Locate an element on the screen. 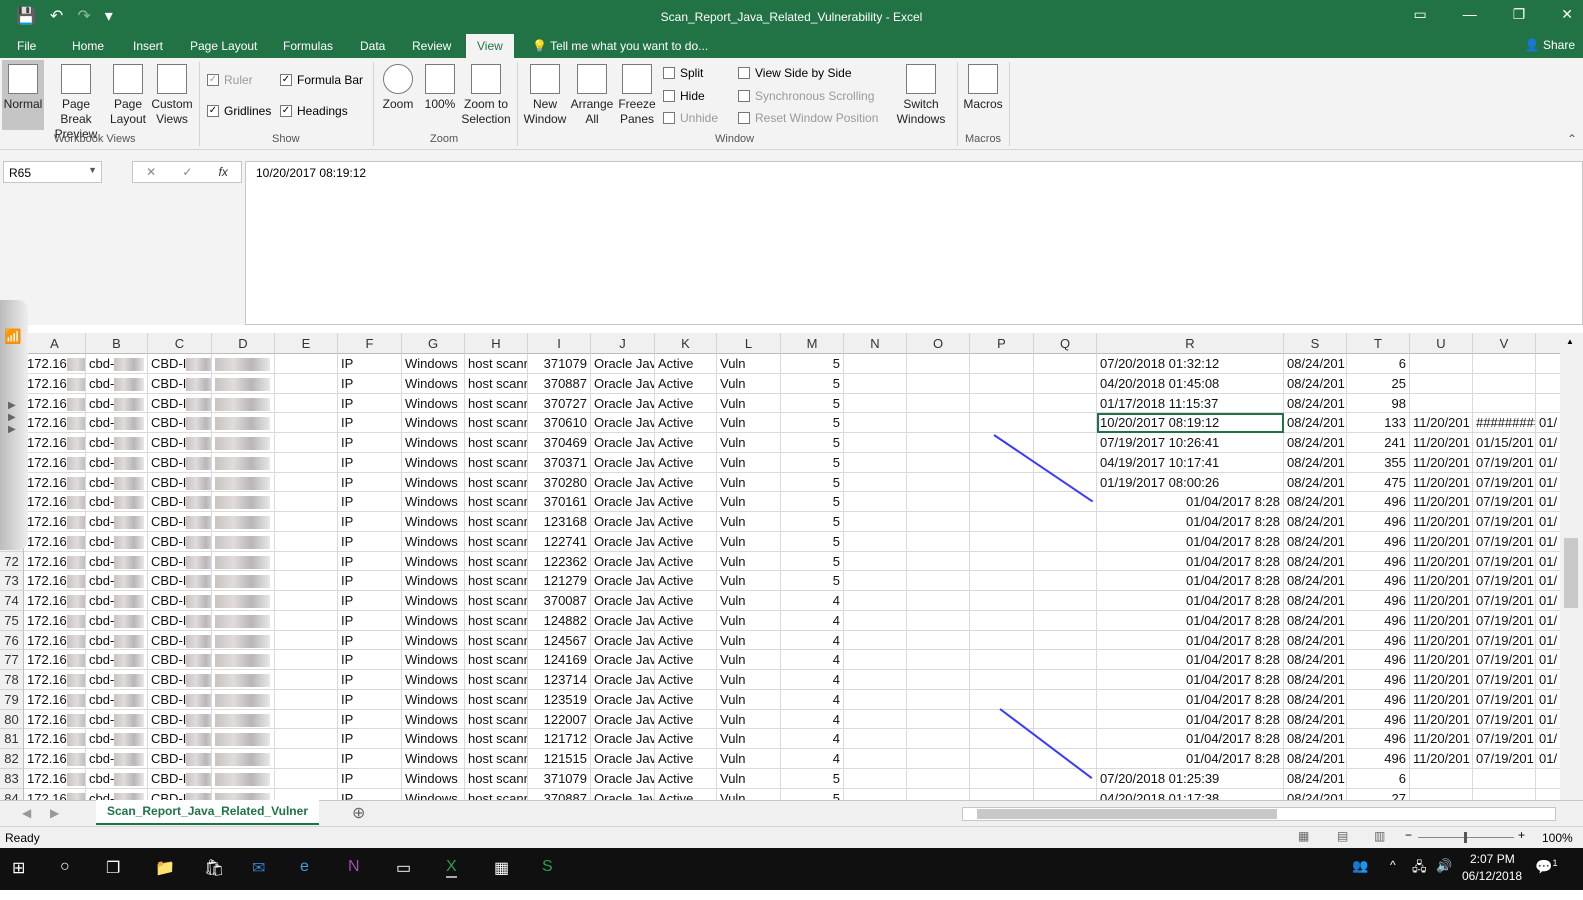 The height and width of the screenshot is (900, 1583). insert-function-icon: fx is located at coordinates (223, 172).